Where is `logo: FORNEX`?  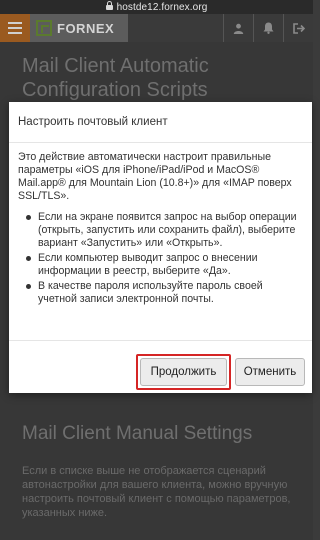
logo: FORNEX is located at coordinates (79, 28).